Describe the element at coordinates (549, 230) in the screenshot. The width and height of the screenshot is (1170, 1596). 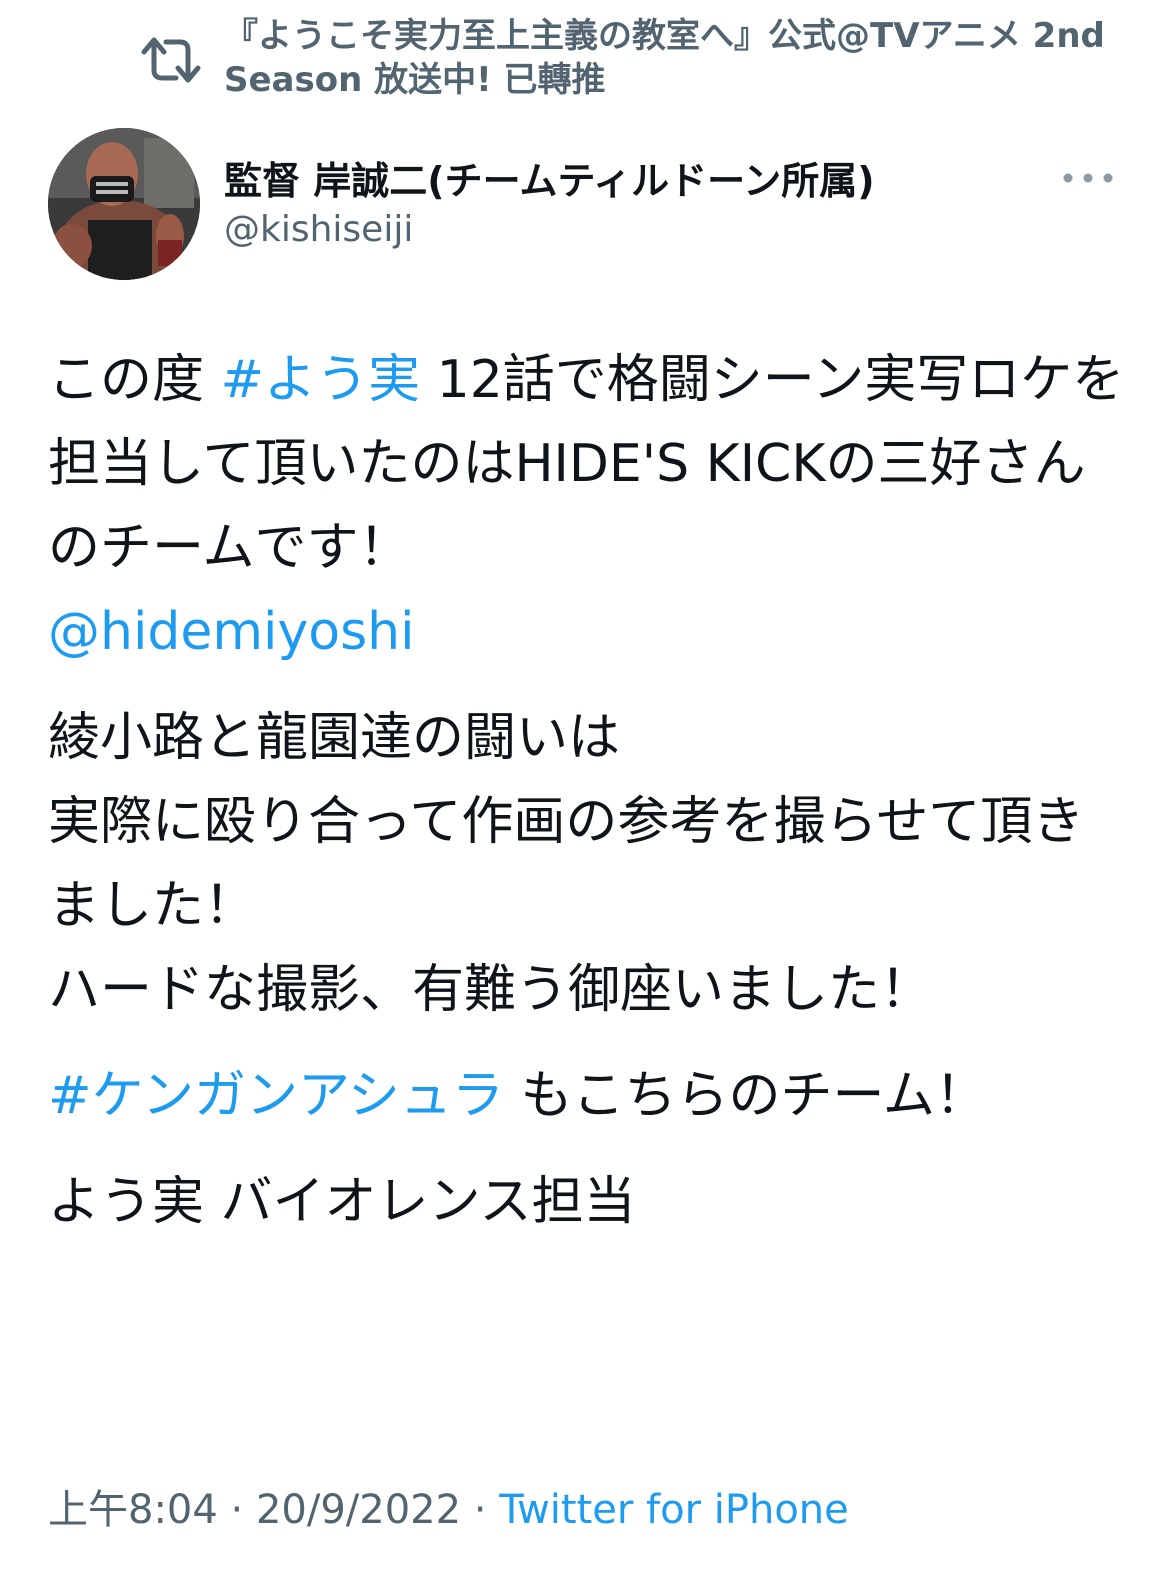
I see `user-handle: @kishiseiji` at that location.